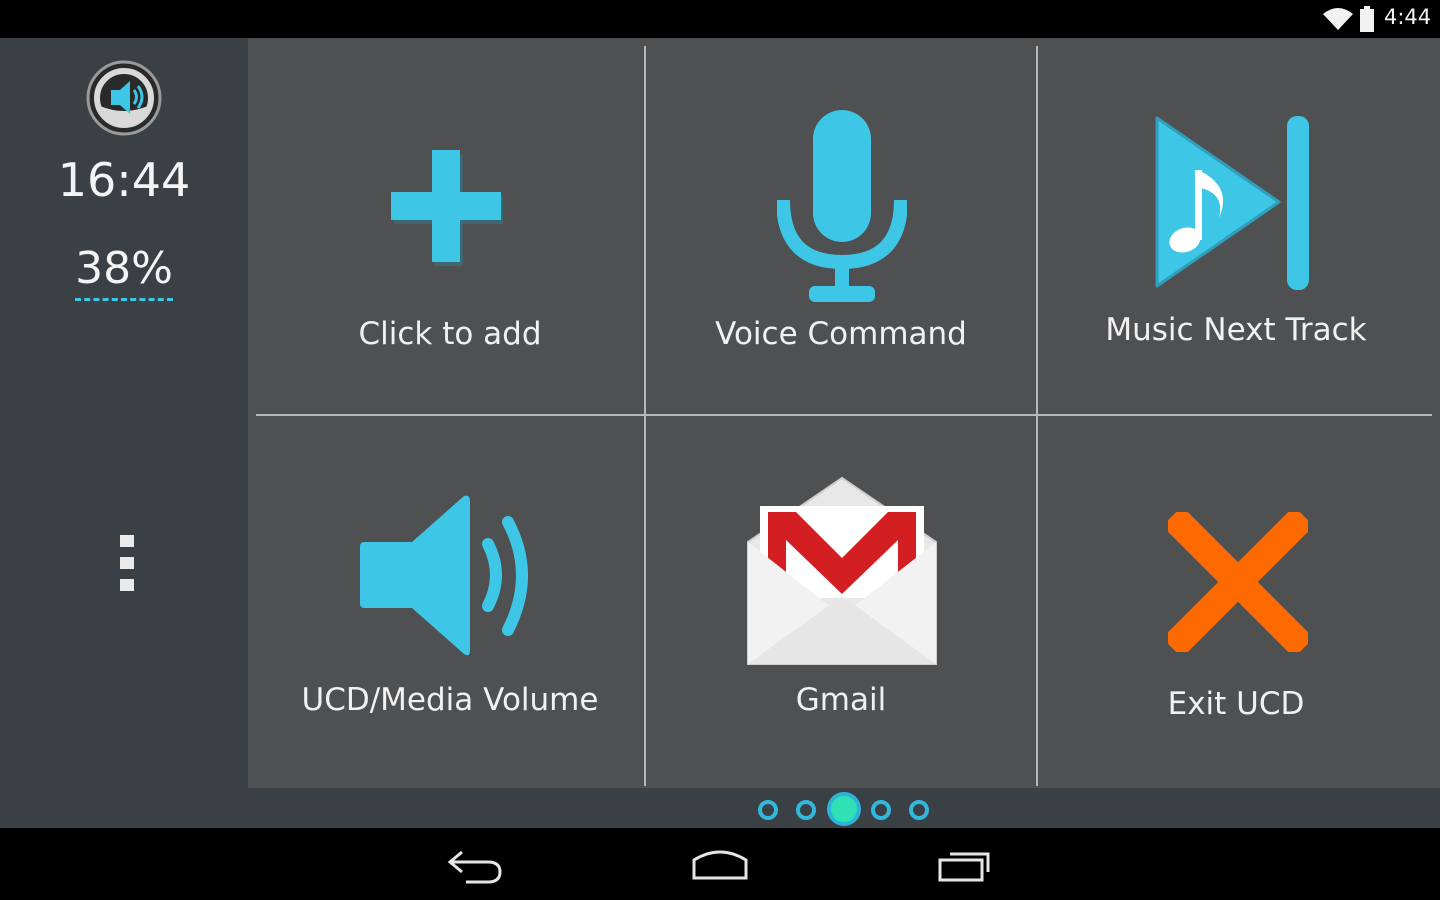 The width and height of the screenshot is (1440, 900). I want to click on wifi-icon, so click(1338, 19).